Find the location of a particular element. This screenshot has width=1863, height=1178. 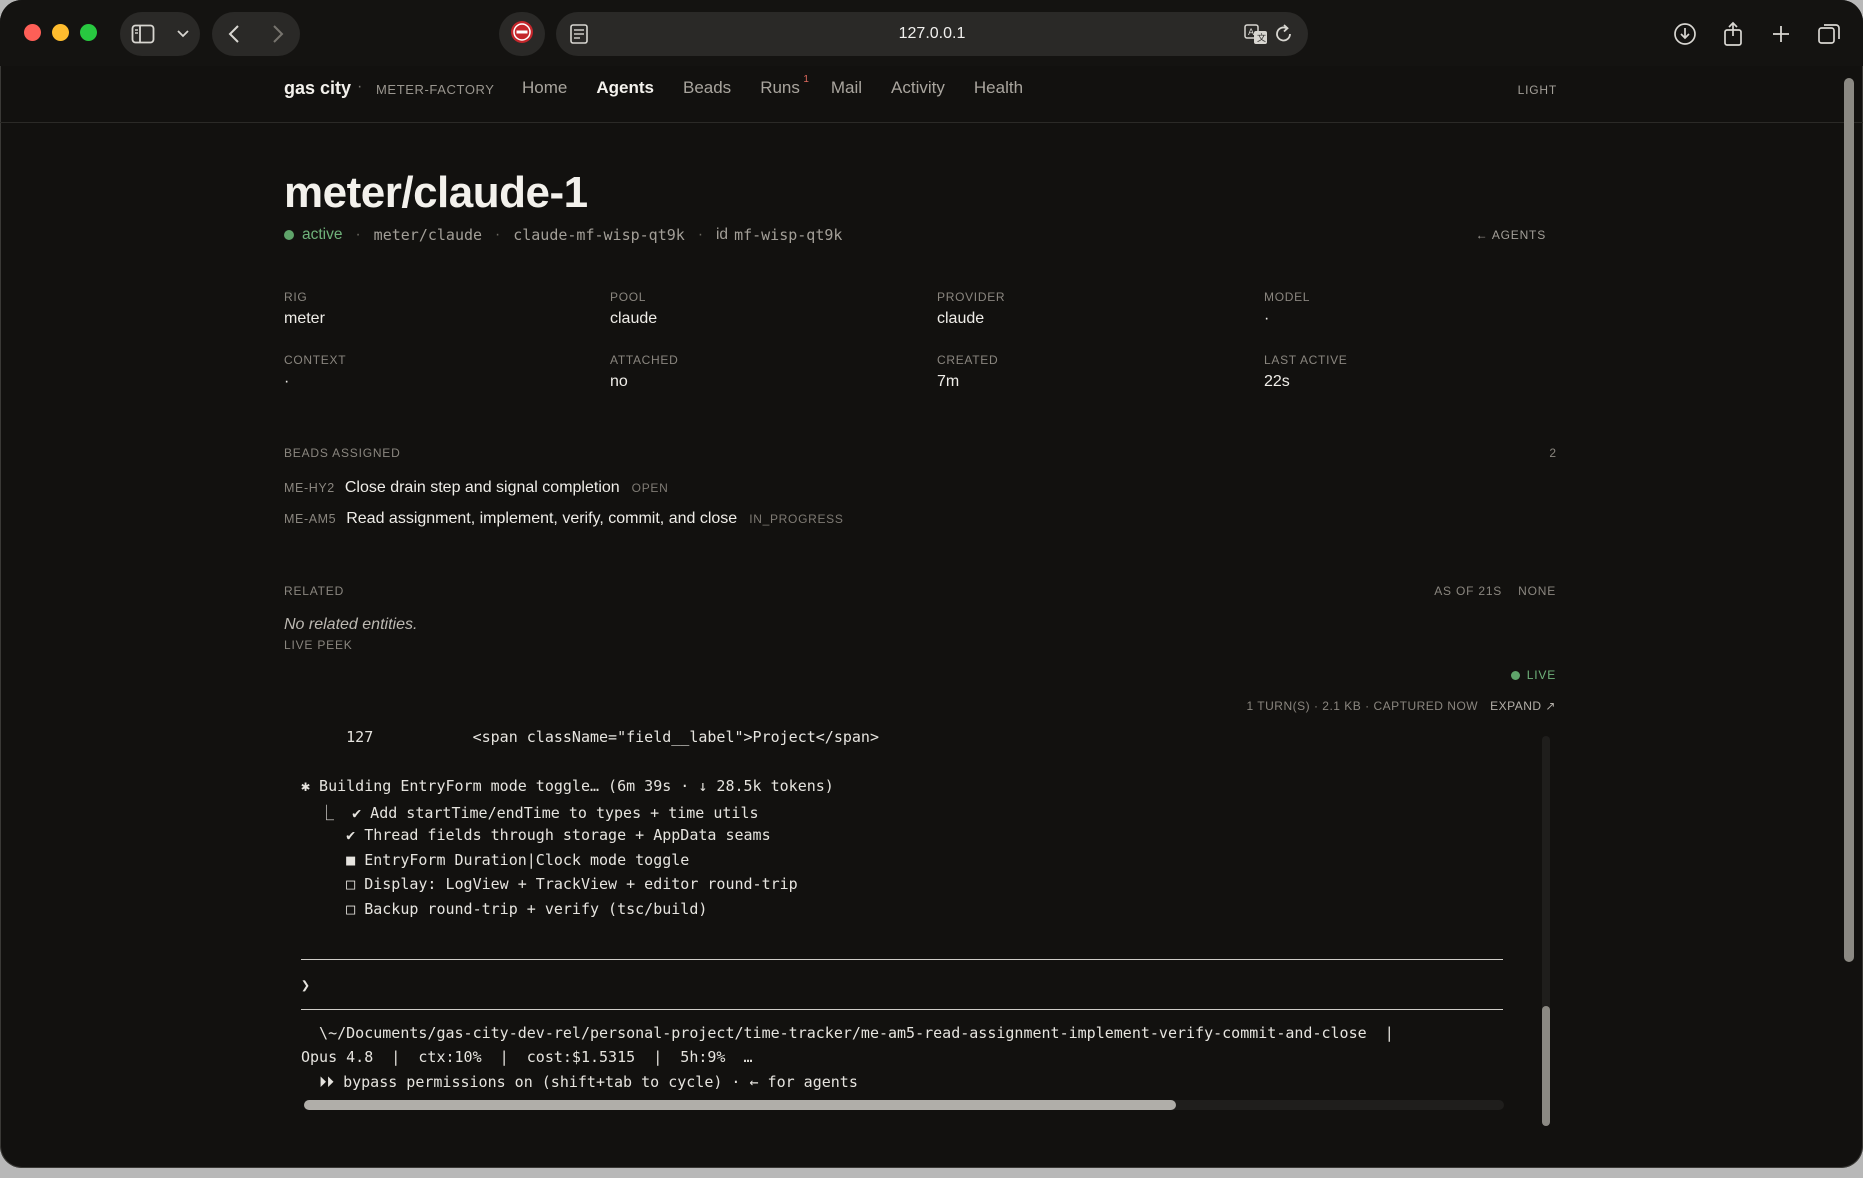

status-dot-icon is located at coordinates (289, 235).